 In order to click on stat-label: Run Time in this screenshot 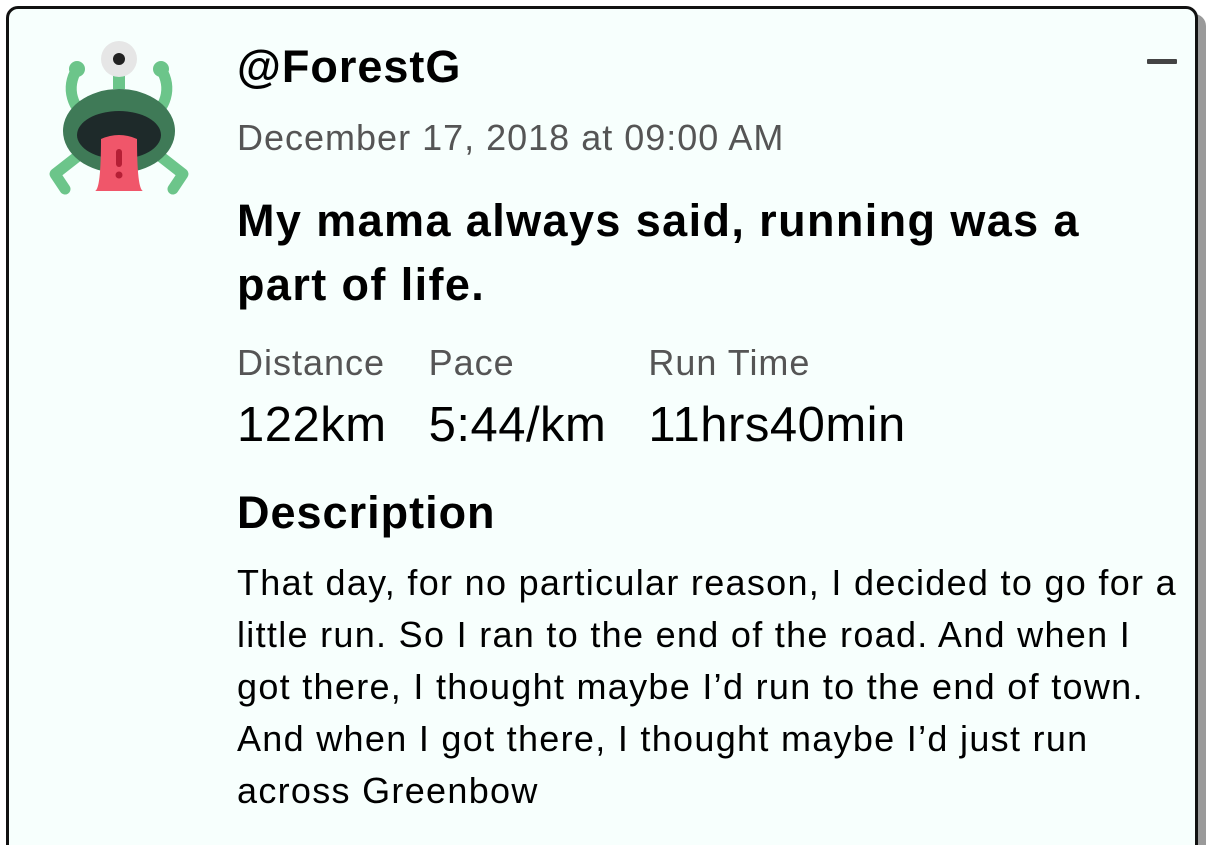, I will do `click(729, 362)`.